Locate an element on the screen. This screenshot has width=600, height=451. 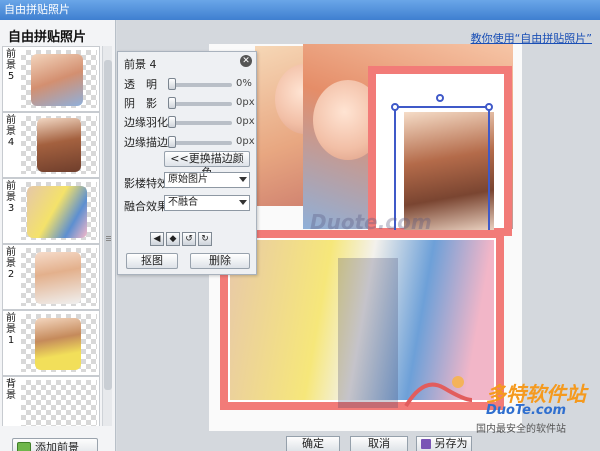
layer-label: 前景4 is located at coordinates (11, 131).